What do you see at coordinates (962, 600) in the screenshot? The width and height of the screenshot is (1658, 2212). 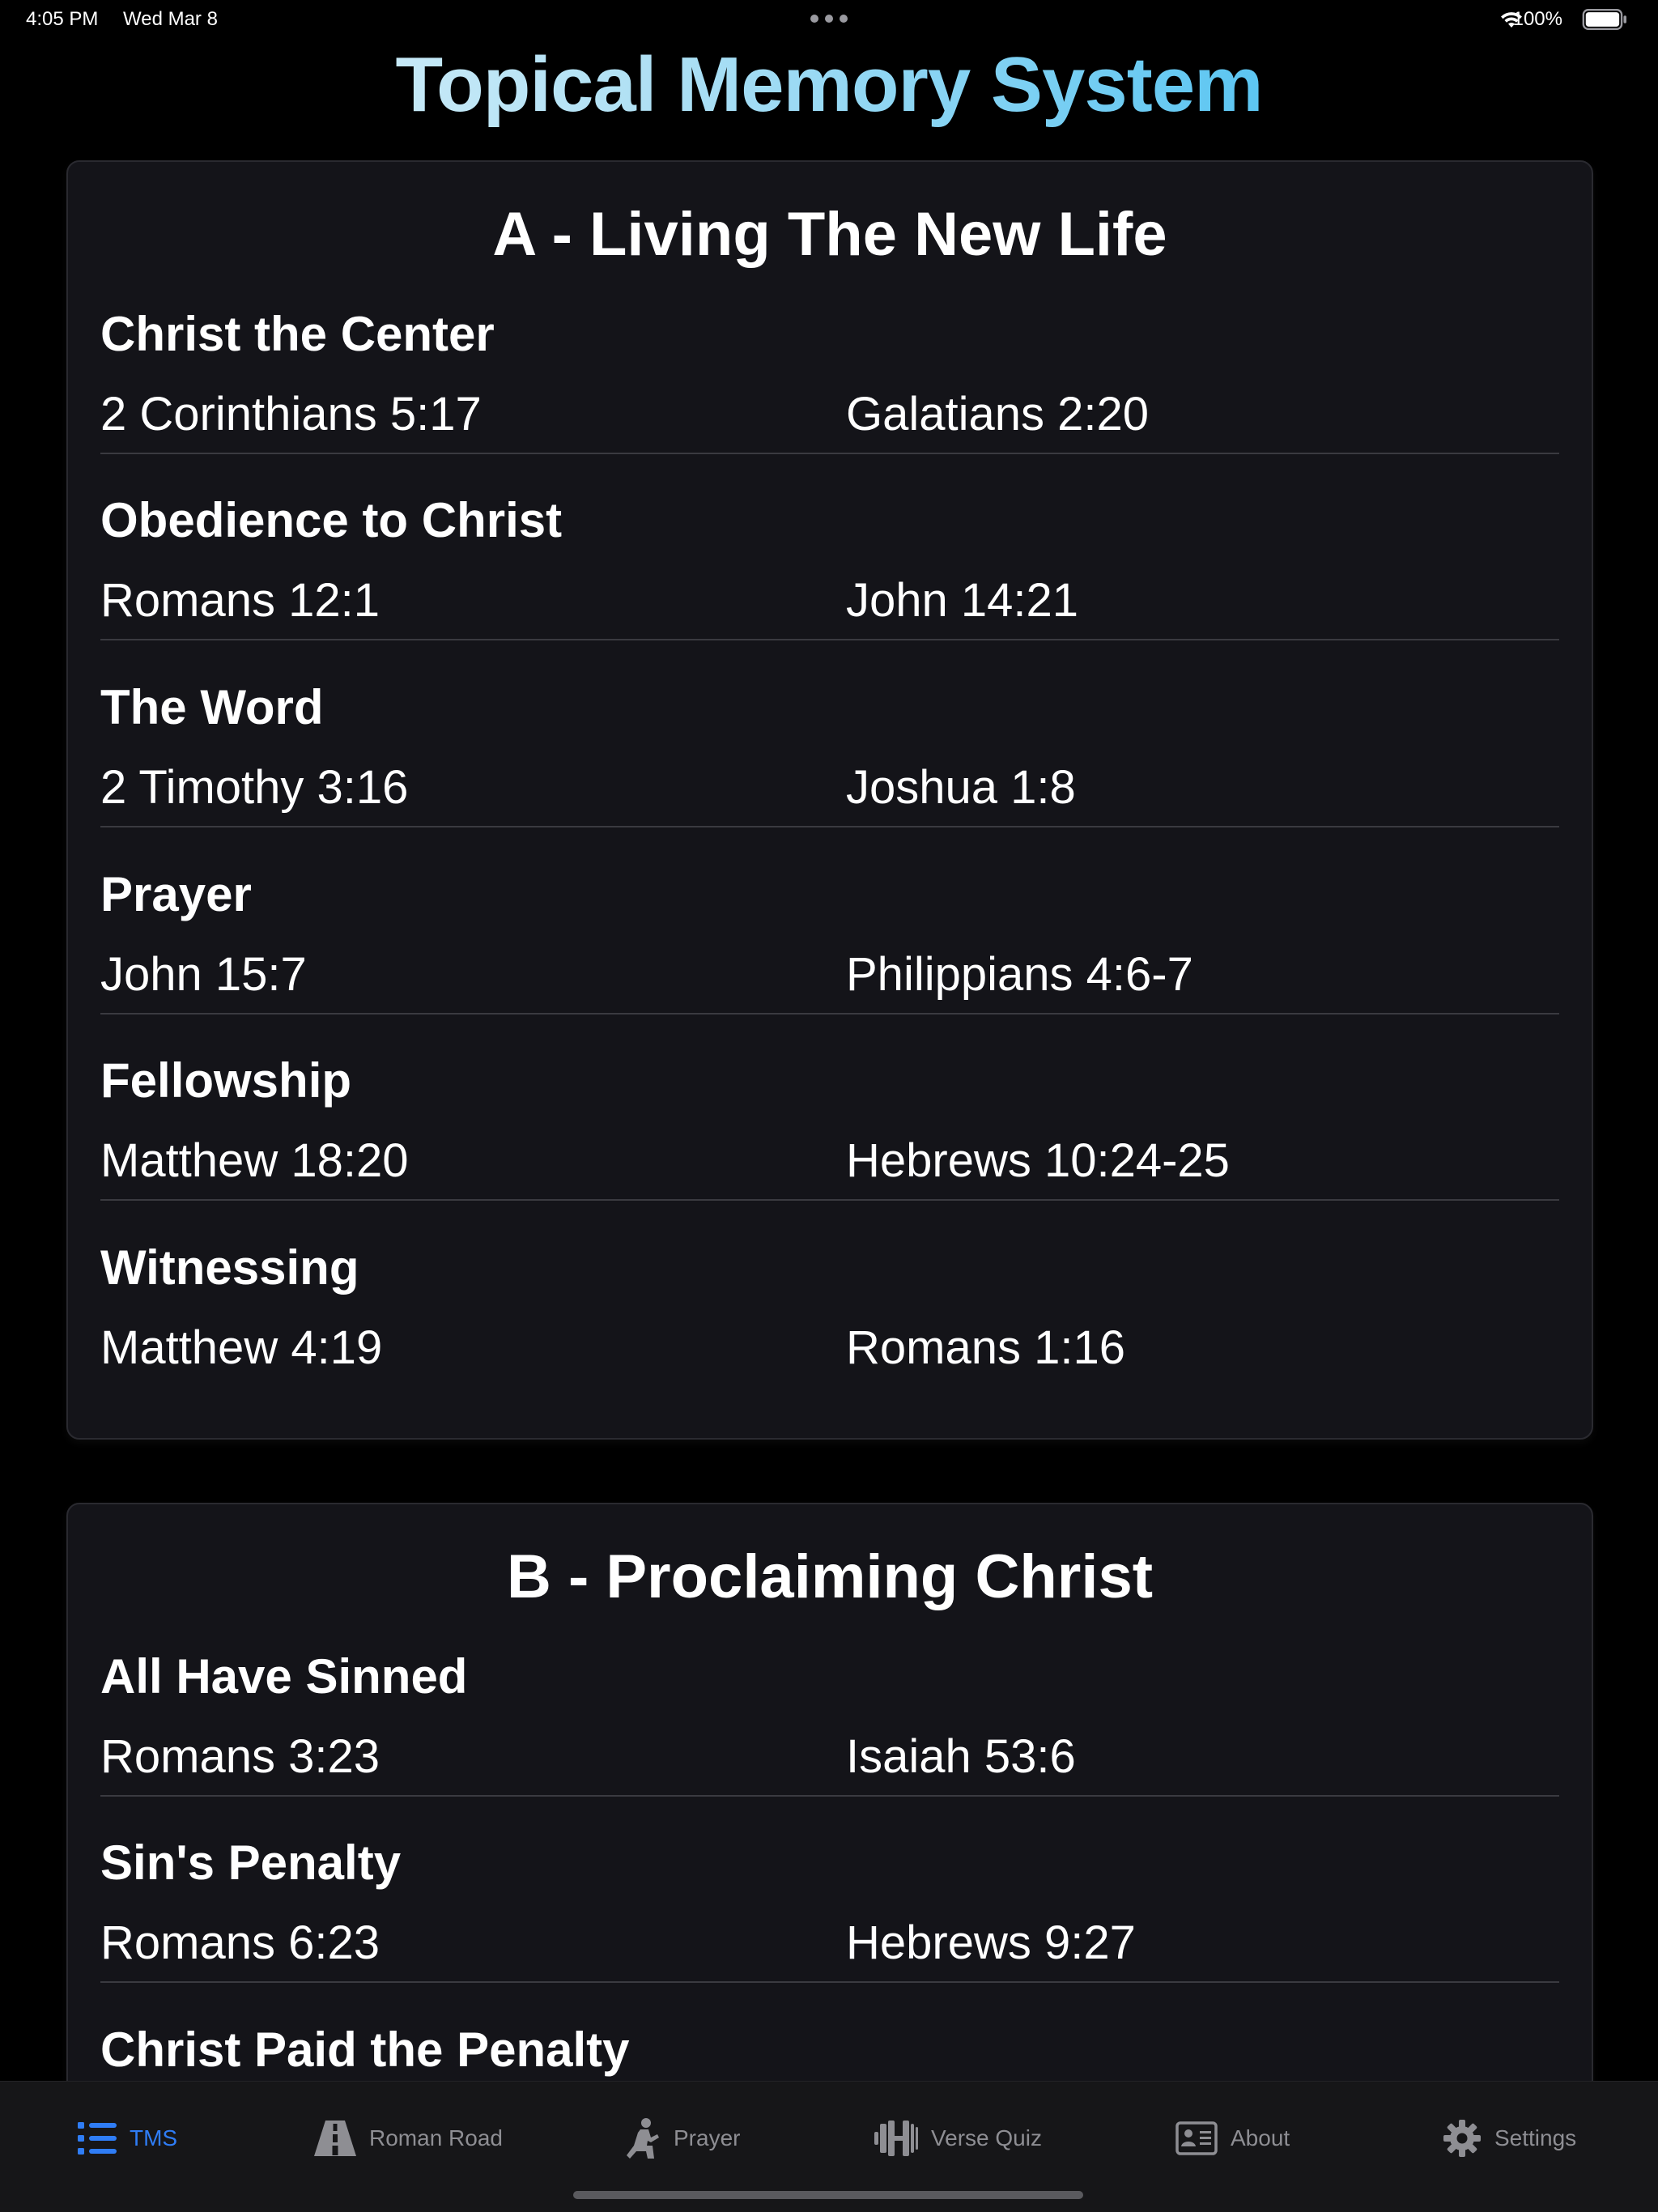 I see `verse-reference: John 14:21` at bounding box center [962, 600].